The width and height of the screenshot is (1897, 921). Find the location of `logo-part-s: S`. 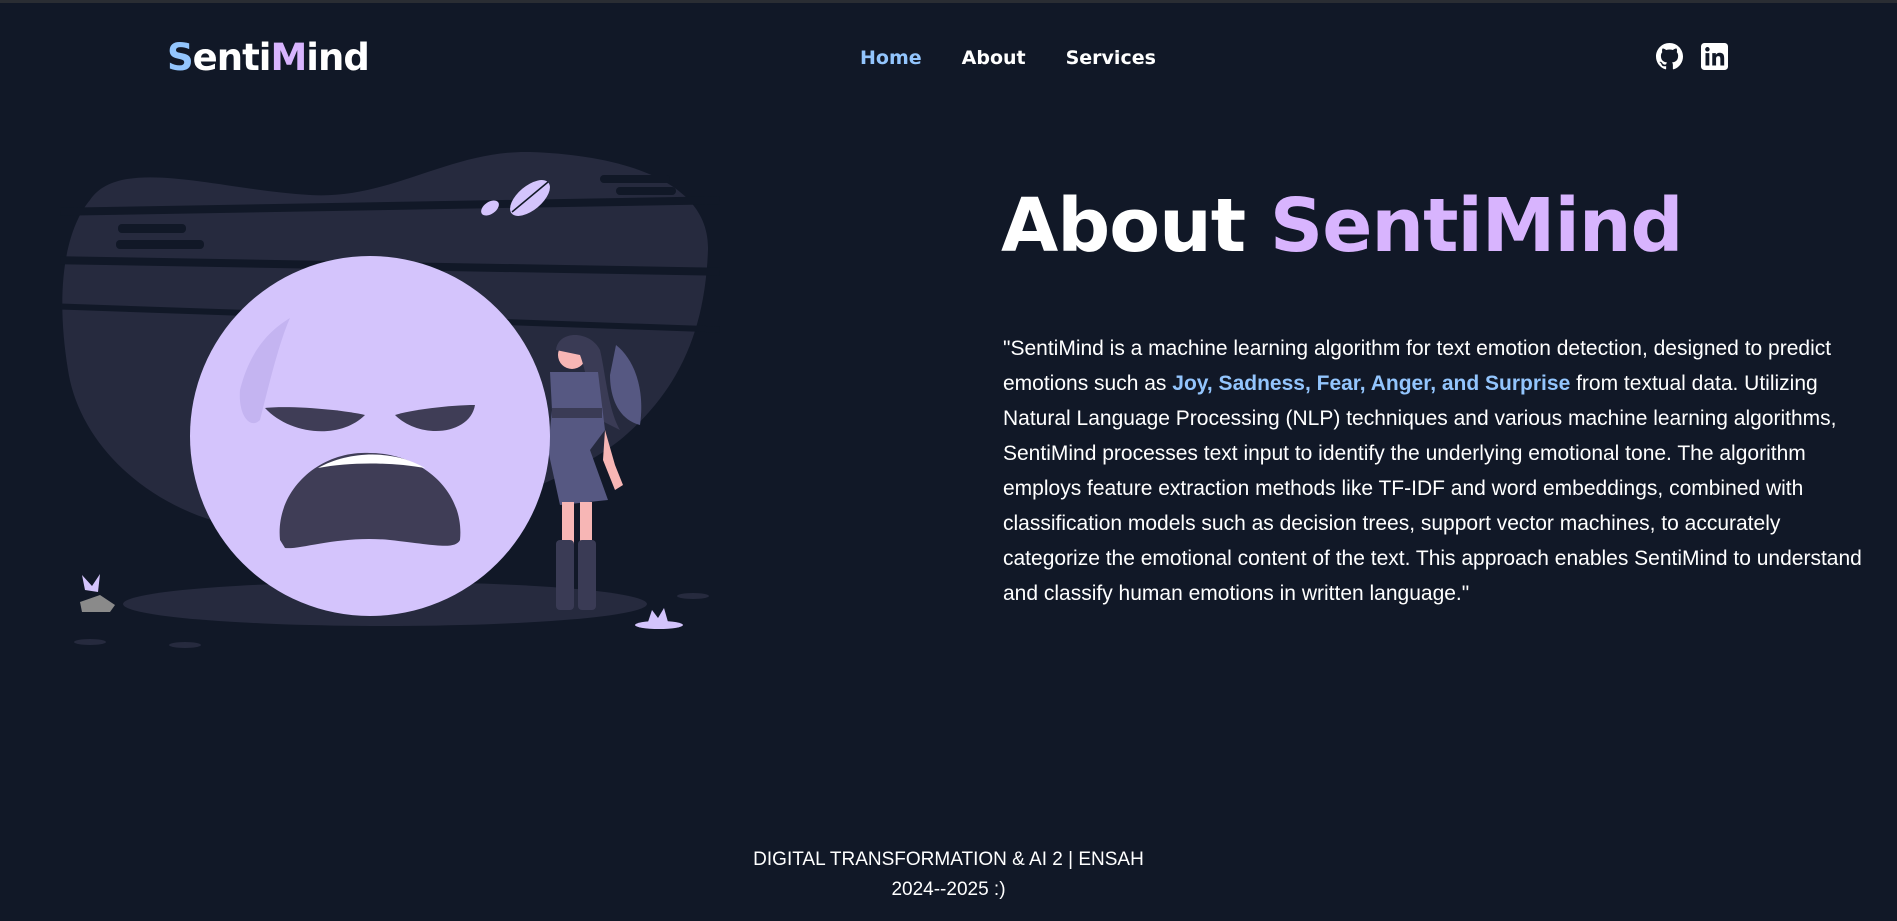

logo-part-s: S is located at coordinates (180, 57).